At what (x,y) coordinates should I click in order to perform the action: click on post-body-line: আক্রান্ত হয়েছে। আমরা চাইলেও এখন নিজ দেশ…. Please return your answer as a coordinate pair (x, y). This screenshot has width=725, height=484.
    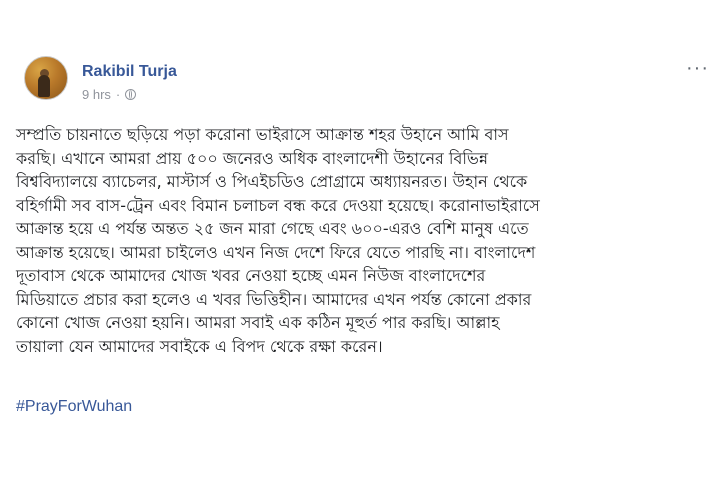
    Looking at the image, I should click on (276, 252).